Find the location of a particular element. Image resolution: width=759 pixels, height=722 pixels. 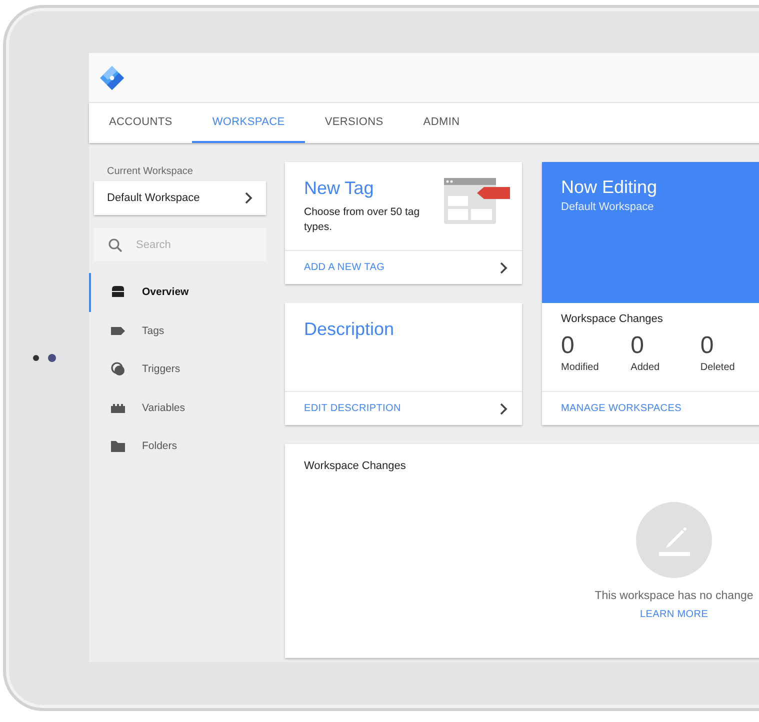

add-tag-link: ADD A NEW TAG is located at coordinates (403, 267).